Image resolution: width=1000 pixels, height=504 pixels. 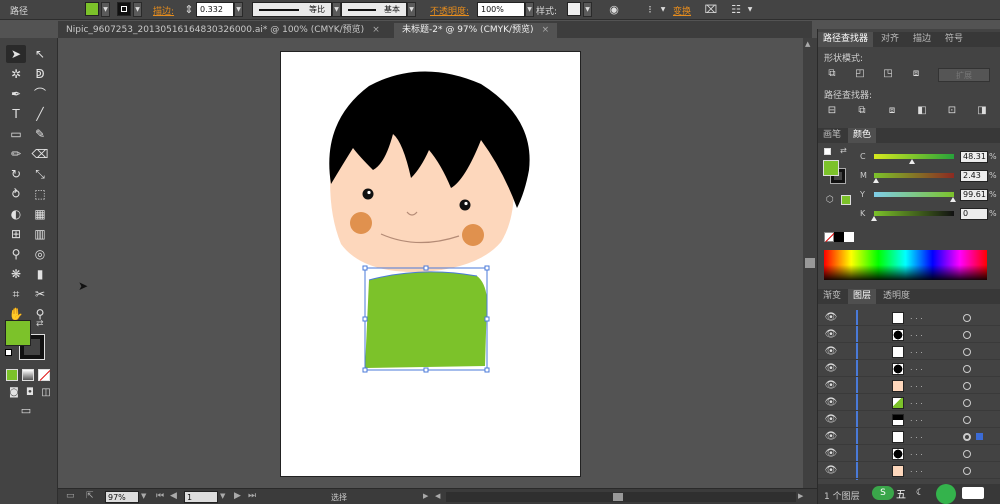 What do you see at coordinates (40, 94) in the screenshot?
I see `curvature-tool-icon: ⌒` at bounding box center [40, 94].